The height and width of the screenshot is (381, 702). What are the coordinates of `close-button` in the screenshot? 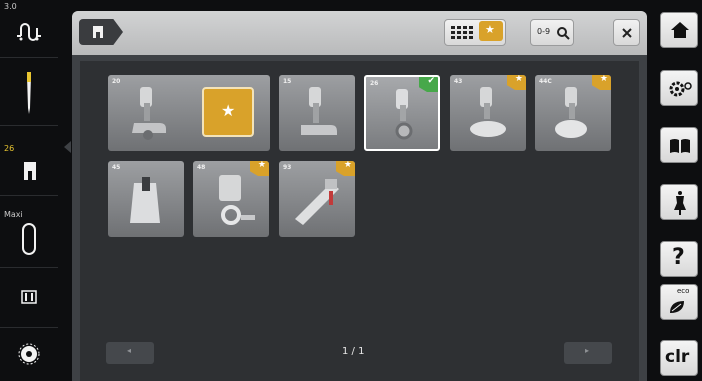 It's located at (626, 32).